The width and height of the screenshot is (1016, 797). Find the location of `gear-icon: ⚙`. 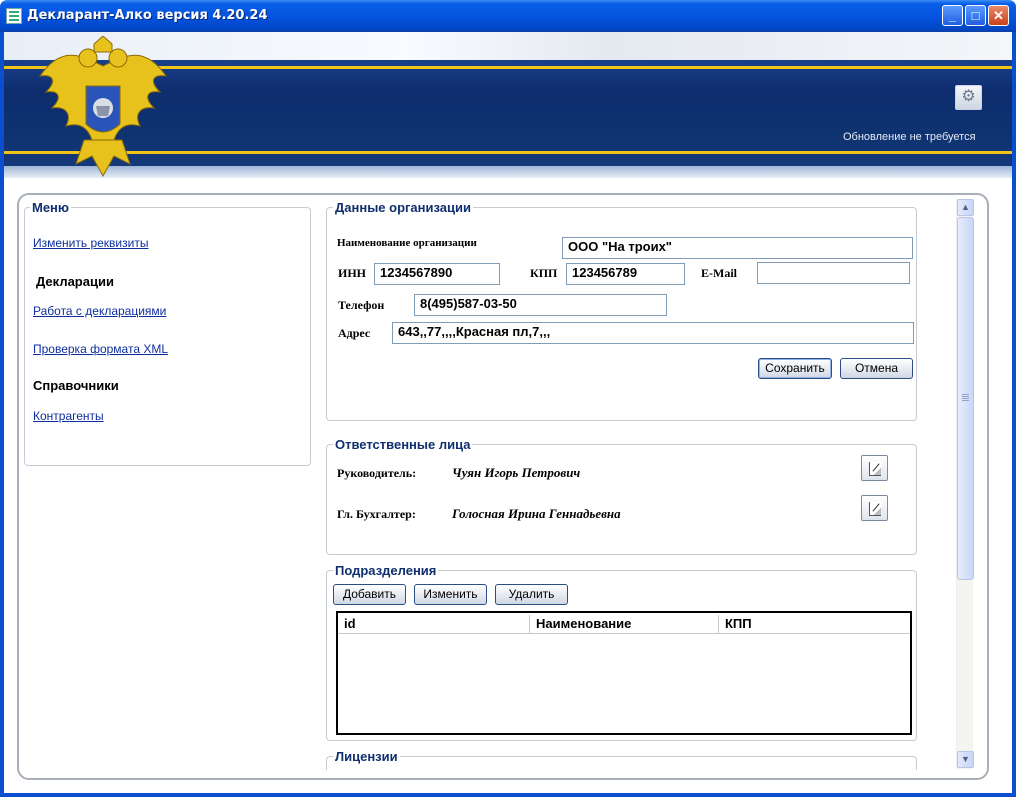

gear-icon: ⚙ is located at coordinates (968, 96).